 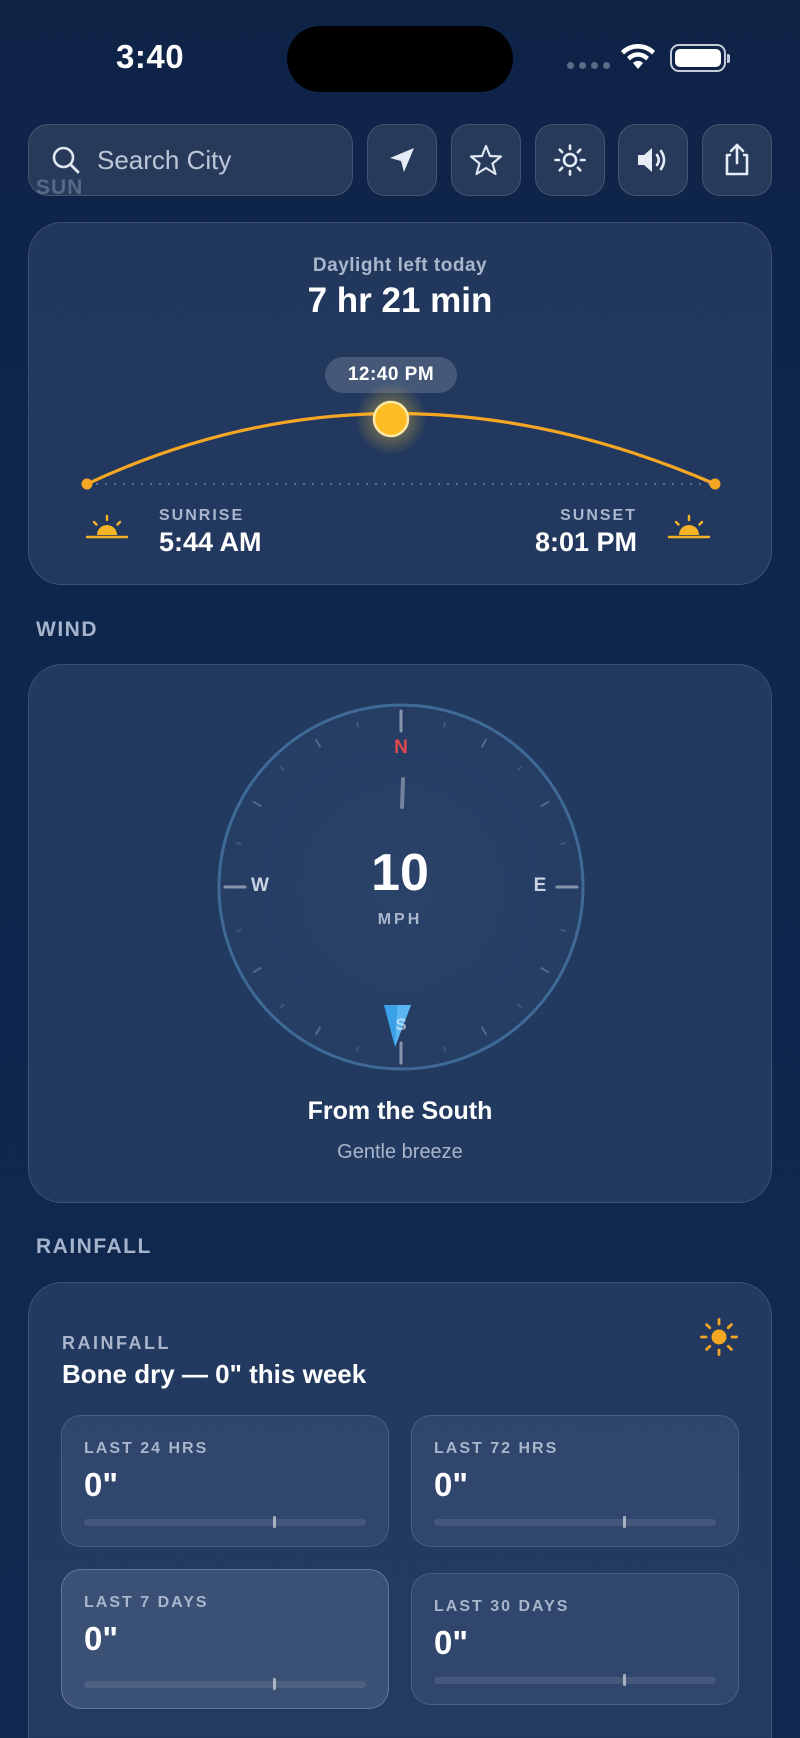 What do you see at coordinates (214, 1374) in the screenshot?
I see `rainfall-headline: Bone dry — 0" this week` at bounding box center [214, 1374].